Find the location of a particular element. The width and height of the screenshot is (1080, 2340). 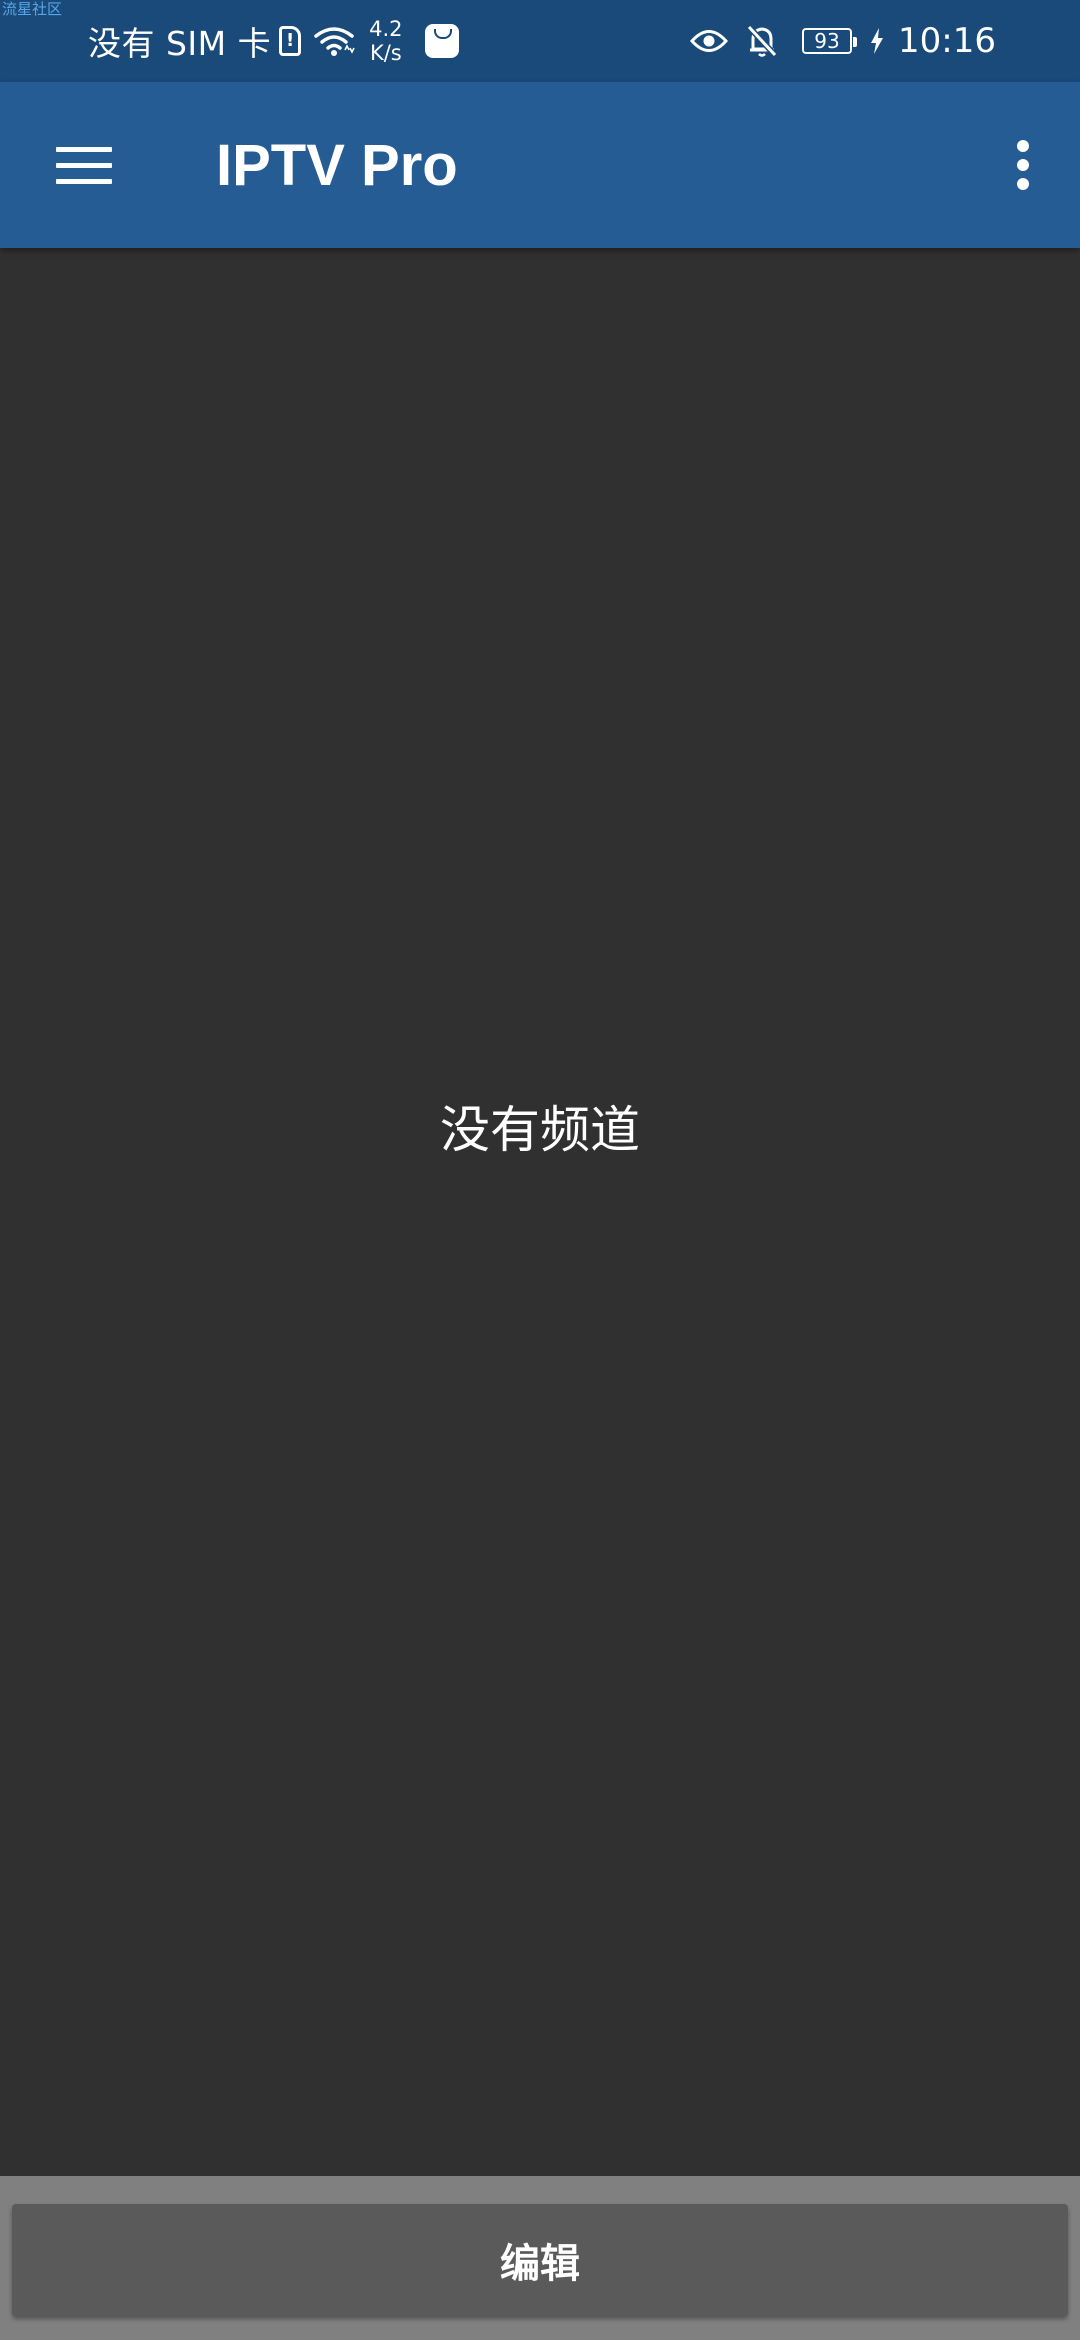

speed-value: 4.2 is located at coordinates (386, 29).